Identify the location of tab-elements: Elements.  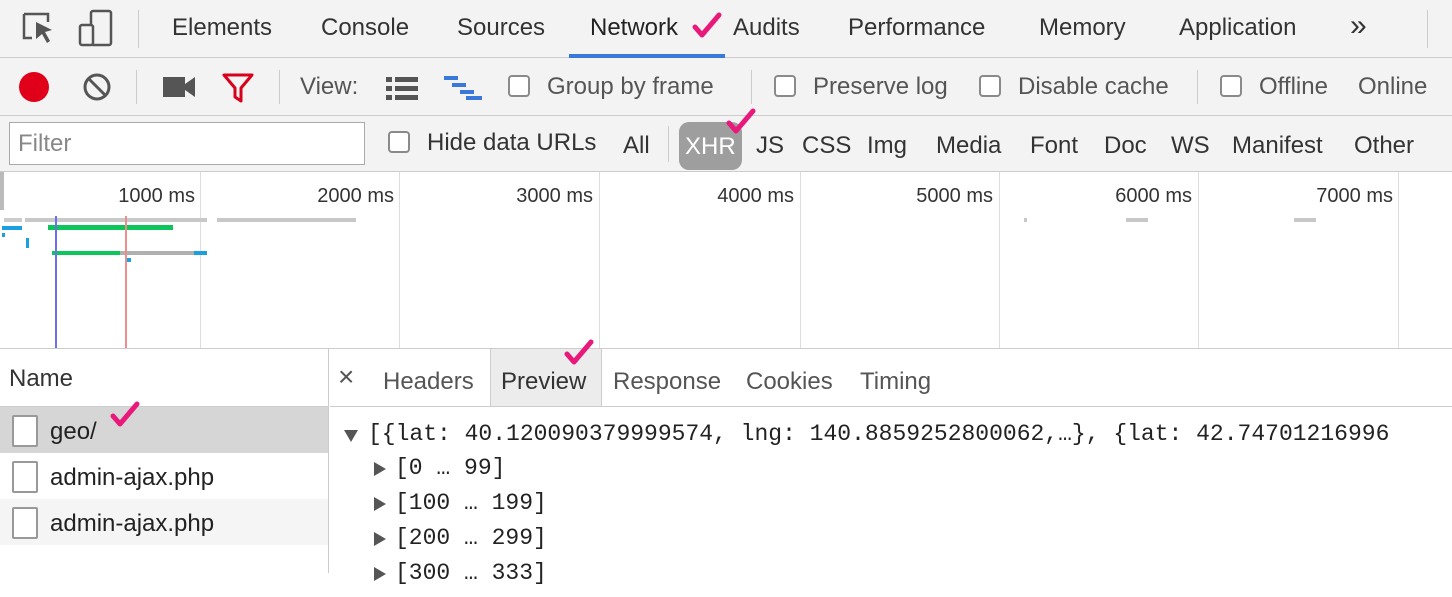
(222, 28).